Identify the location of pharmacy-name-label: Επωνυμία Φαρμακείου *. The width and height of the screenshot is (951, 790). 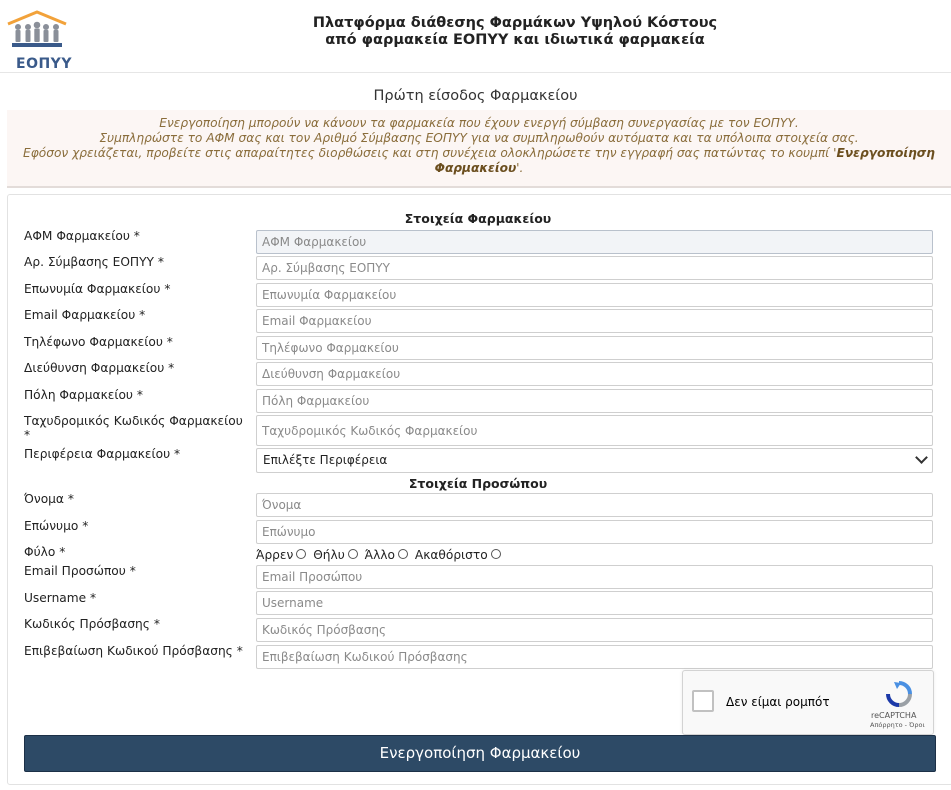
(97, 289).